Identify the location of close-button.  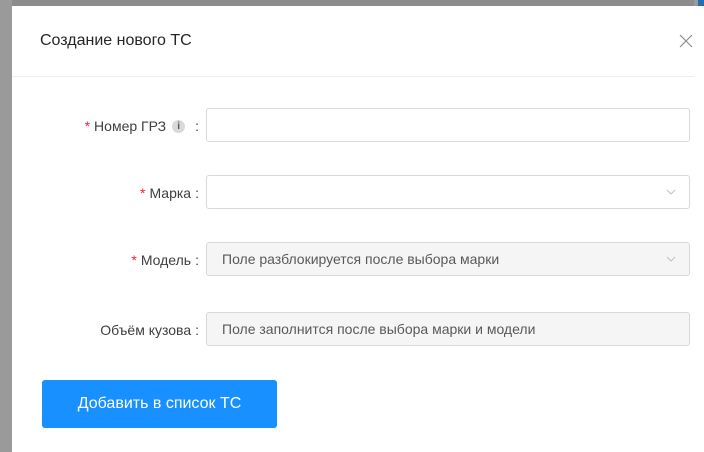
(686, 41).